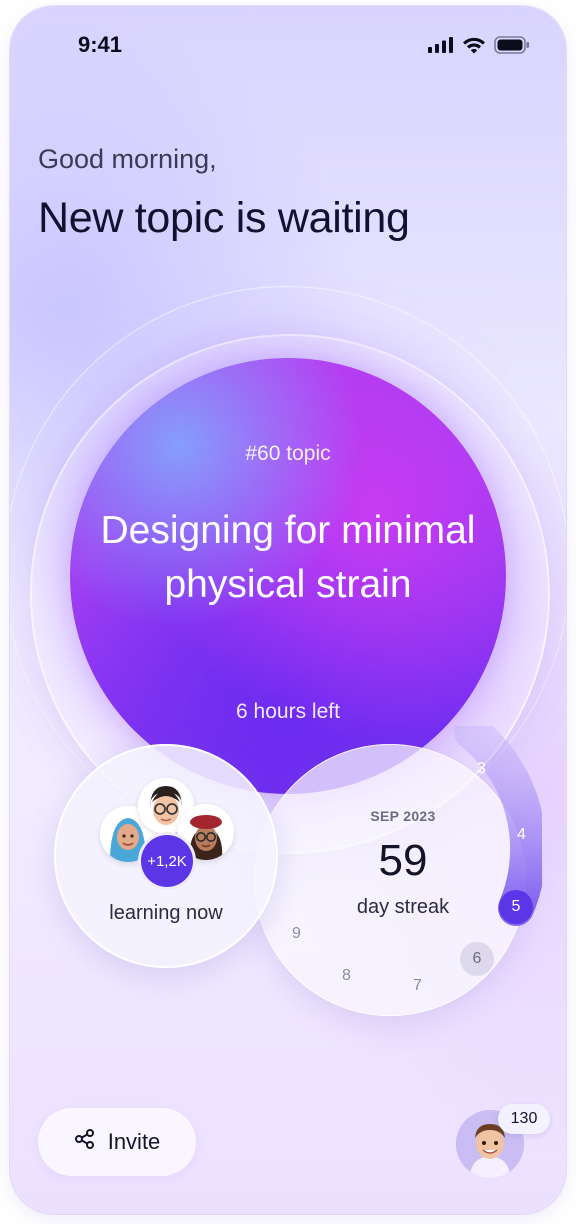  What do you see at coordinates (288, 711) in the screenshot?
I see `topic-time-left: 6 hours left` at bounding box center [288, 711].